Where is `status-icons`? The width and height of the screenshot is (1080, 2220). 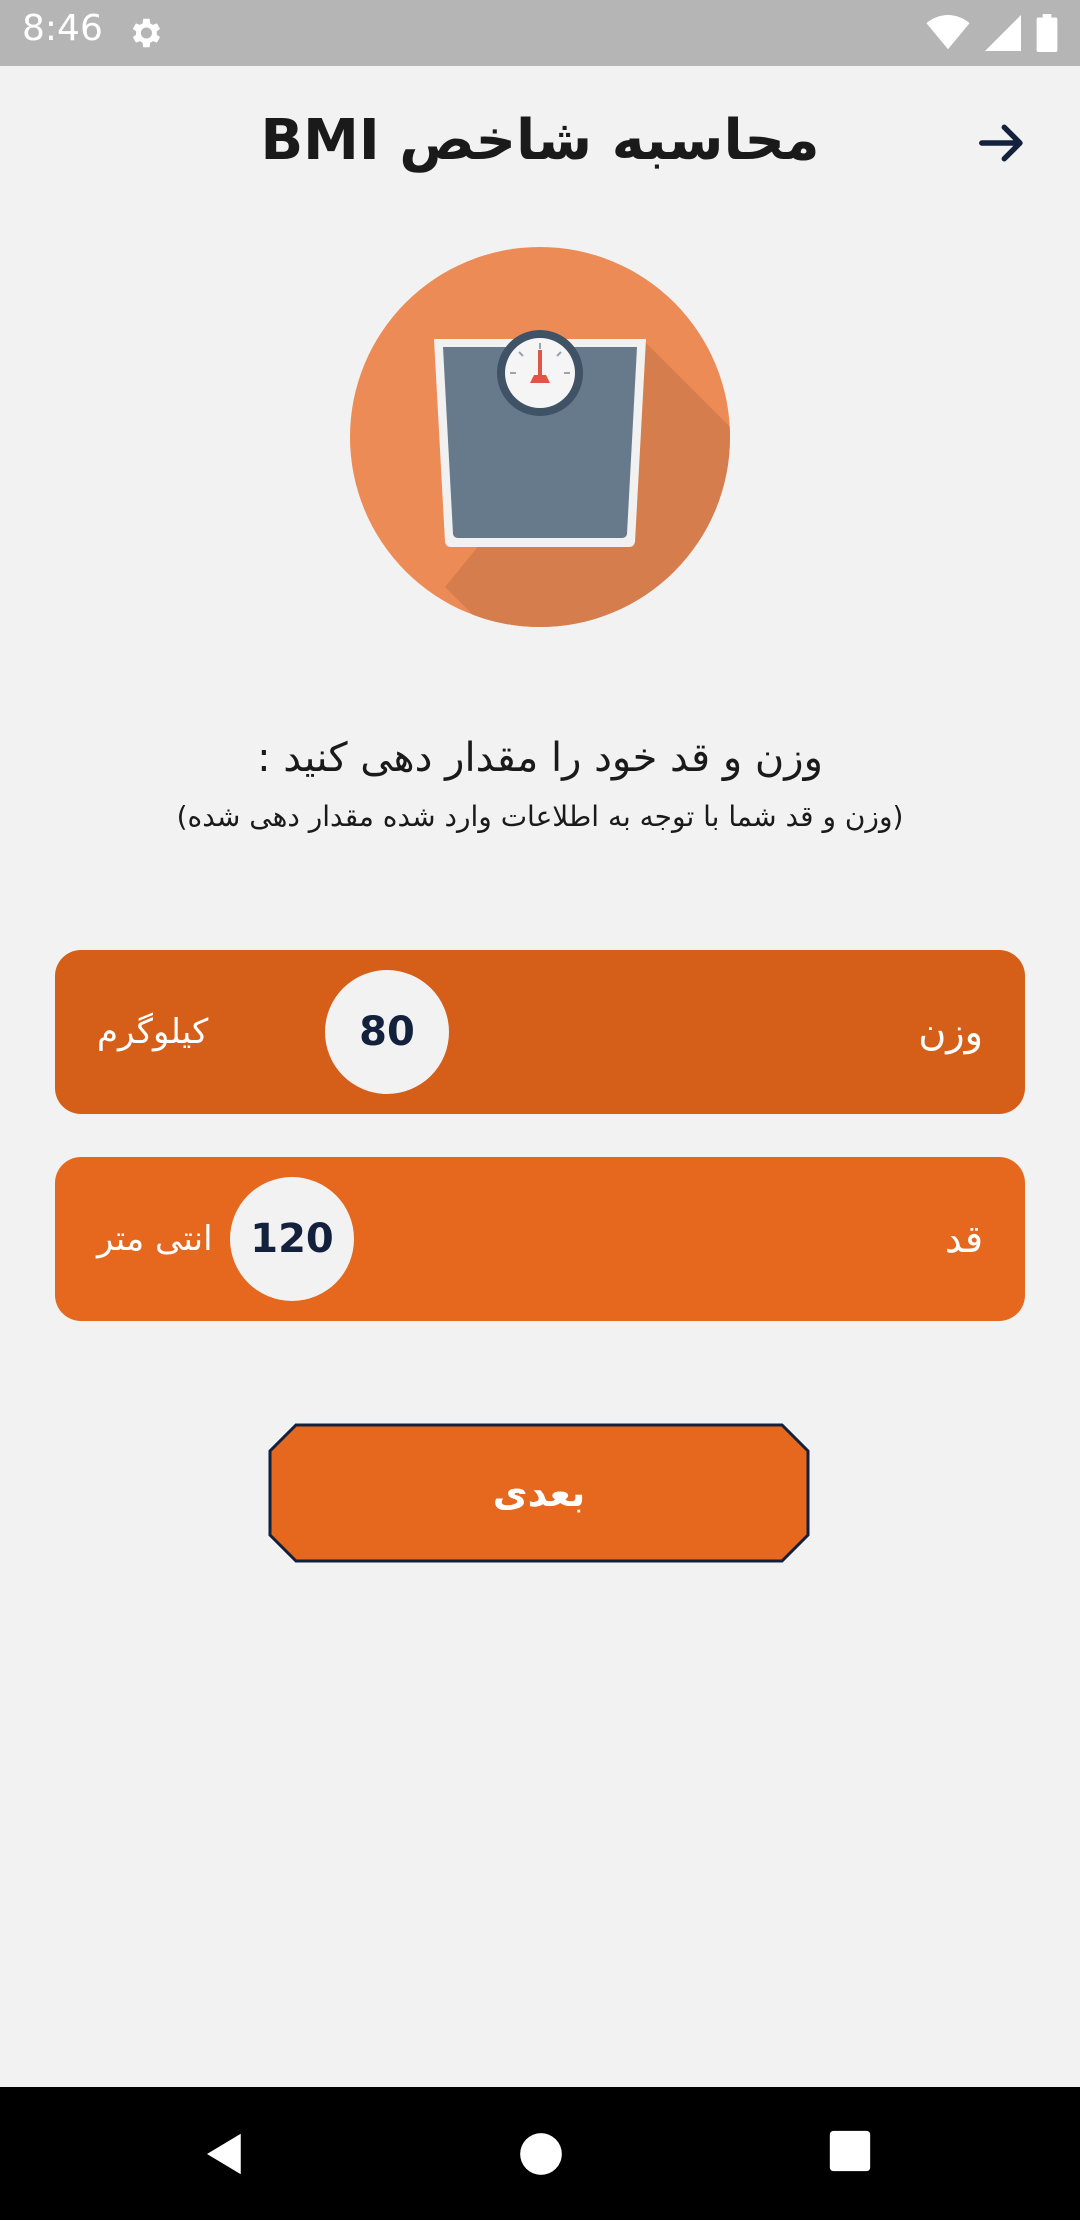 status-icons is located at coordinates (992, 33).